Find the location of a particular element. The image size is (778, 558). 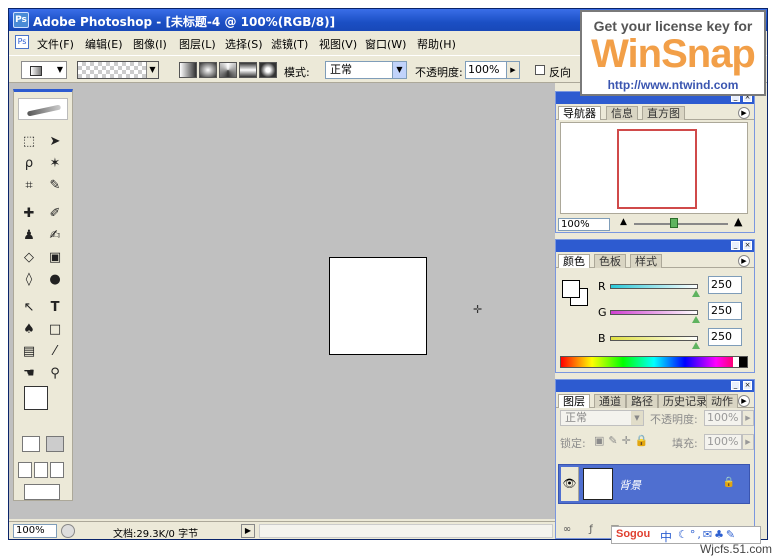

status-menu-arrow-icon: ▶ is located at coordinates (248, 531).